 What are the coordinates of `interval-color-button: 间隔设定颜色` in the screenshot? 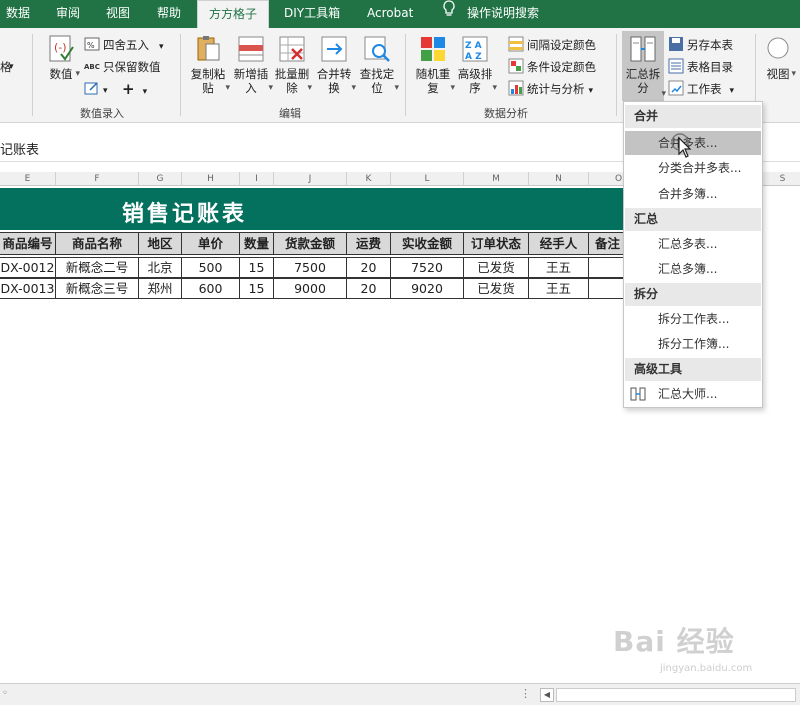 It's located at (552, 45).